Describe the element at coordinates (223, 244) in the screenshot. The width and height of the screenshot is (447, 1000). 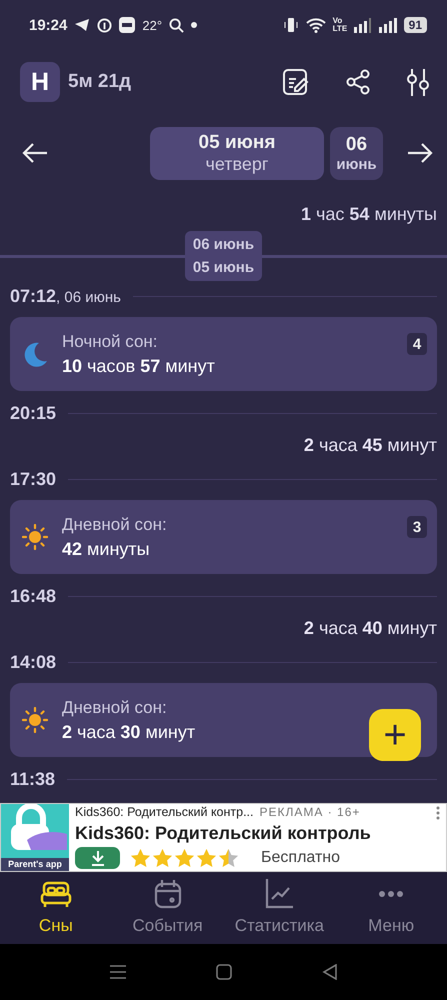
I see `date-label: 06 июнь` at that location.